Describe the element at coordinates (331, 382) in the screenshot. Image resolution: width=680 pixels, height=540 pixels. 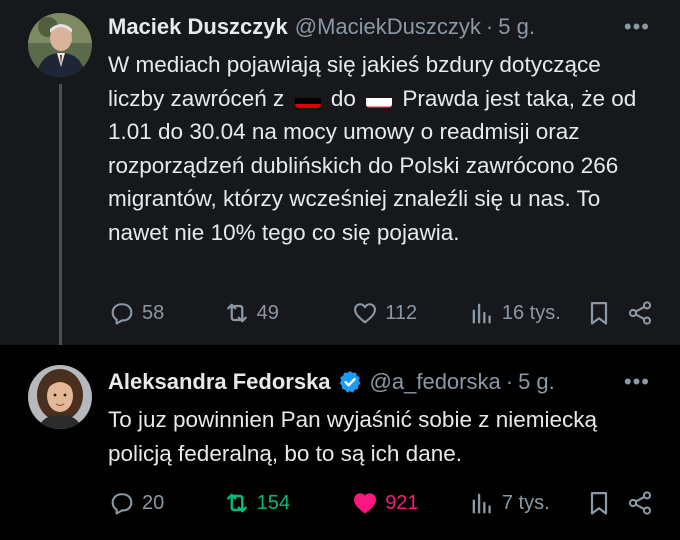
I see `tweet-header: Aleksandra Fedorska @a_fedorska · 5 g.` at that location.